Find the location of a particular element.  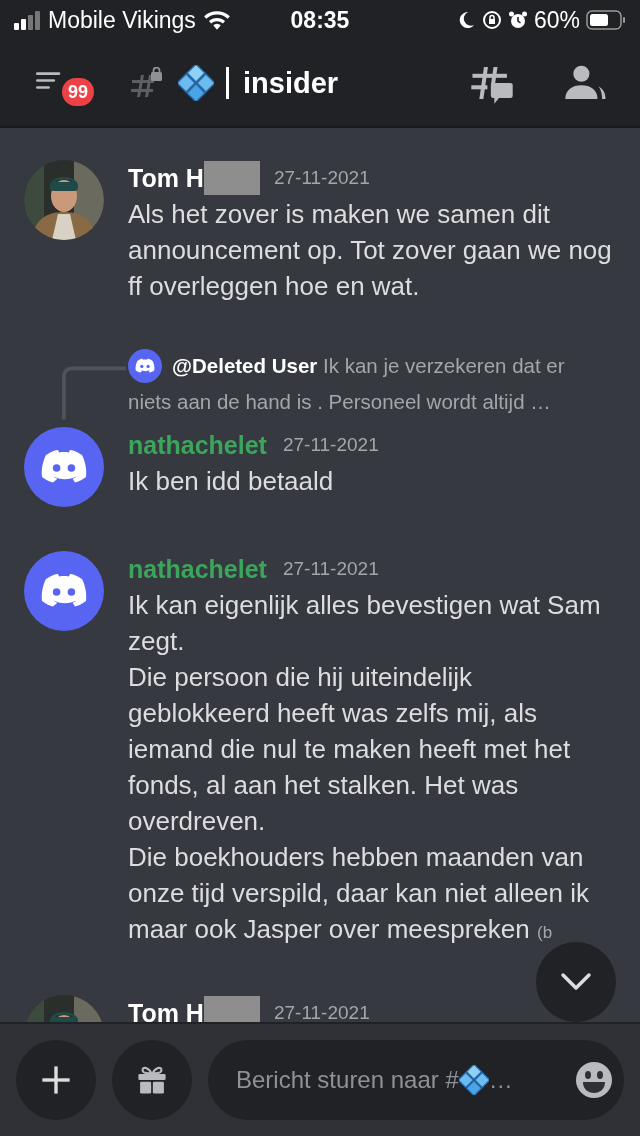

smiley-icon is located at coordinates (594, 1080).